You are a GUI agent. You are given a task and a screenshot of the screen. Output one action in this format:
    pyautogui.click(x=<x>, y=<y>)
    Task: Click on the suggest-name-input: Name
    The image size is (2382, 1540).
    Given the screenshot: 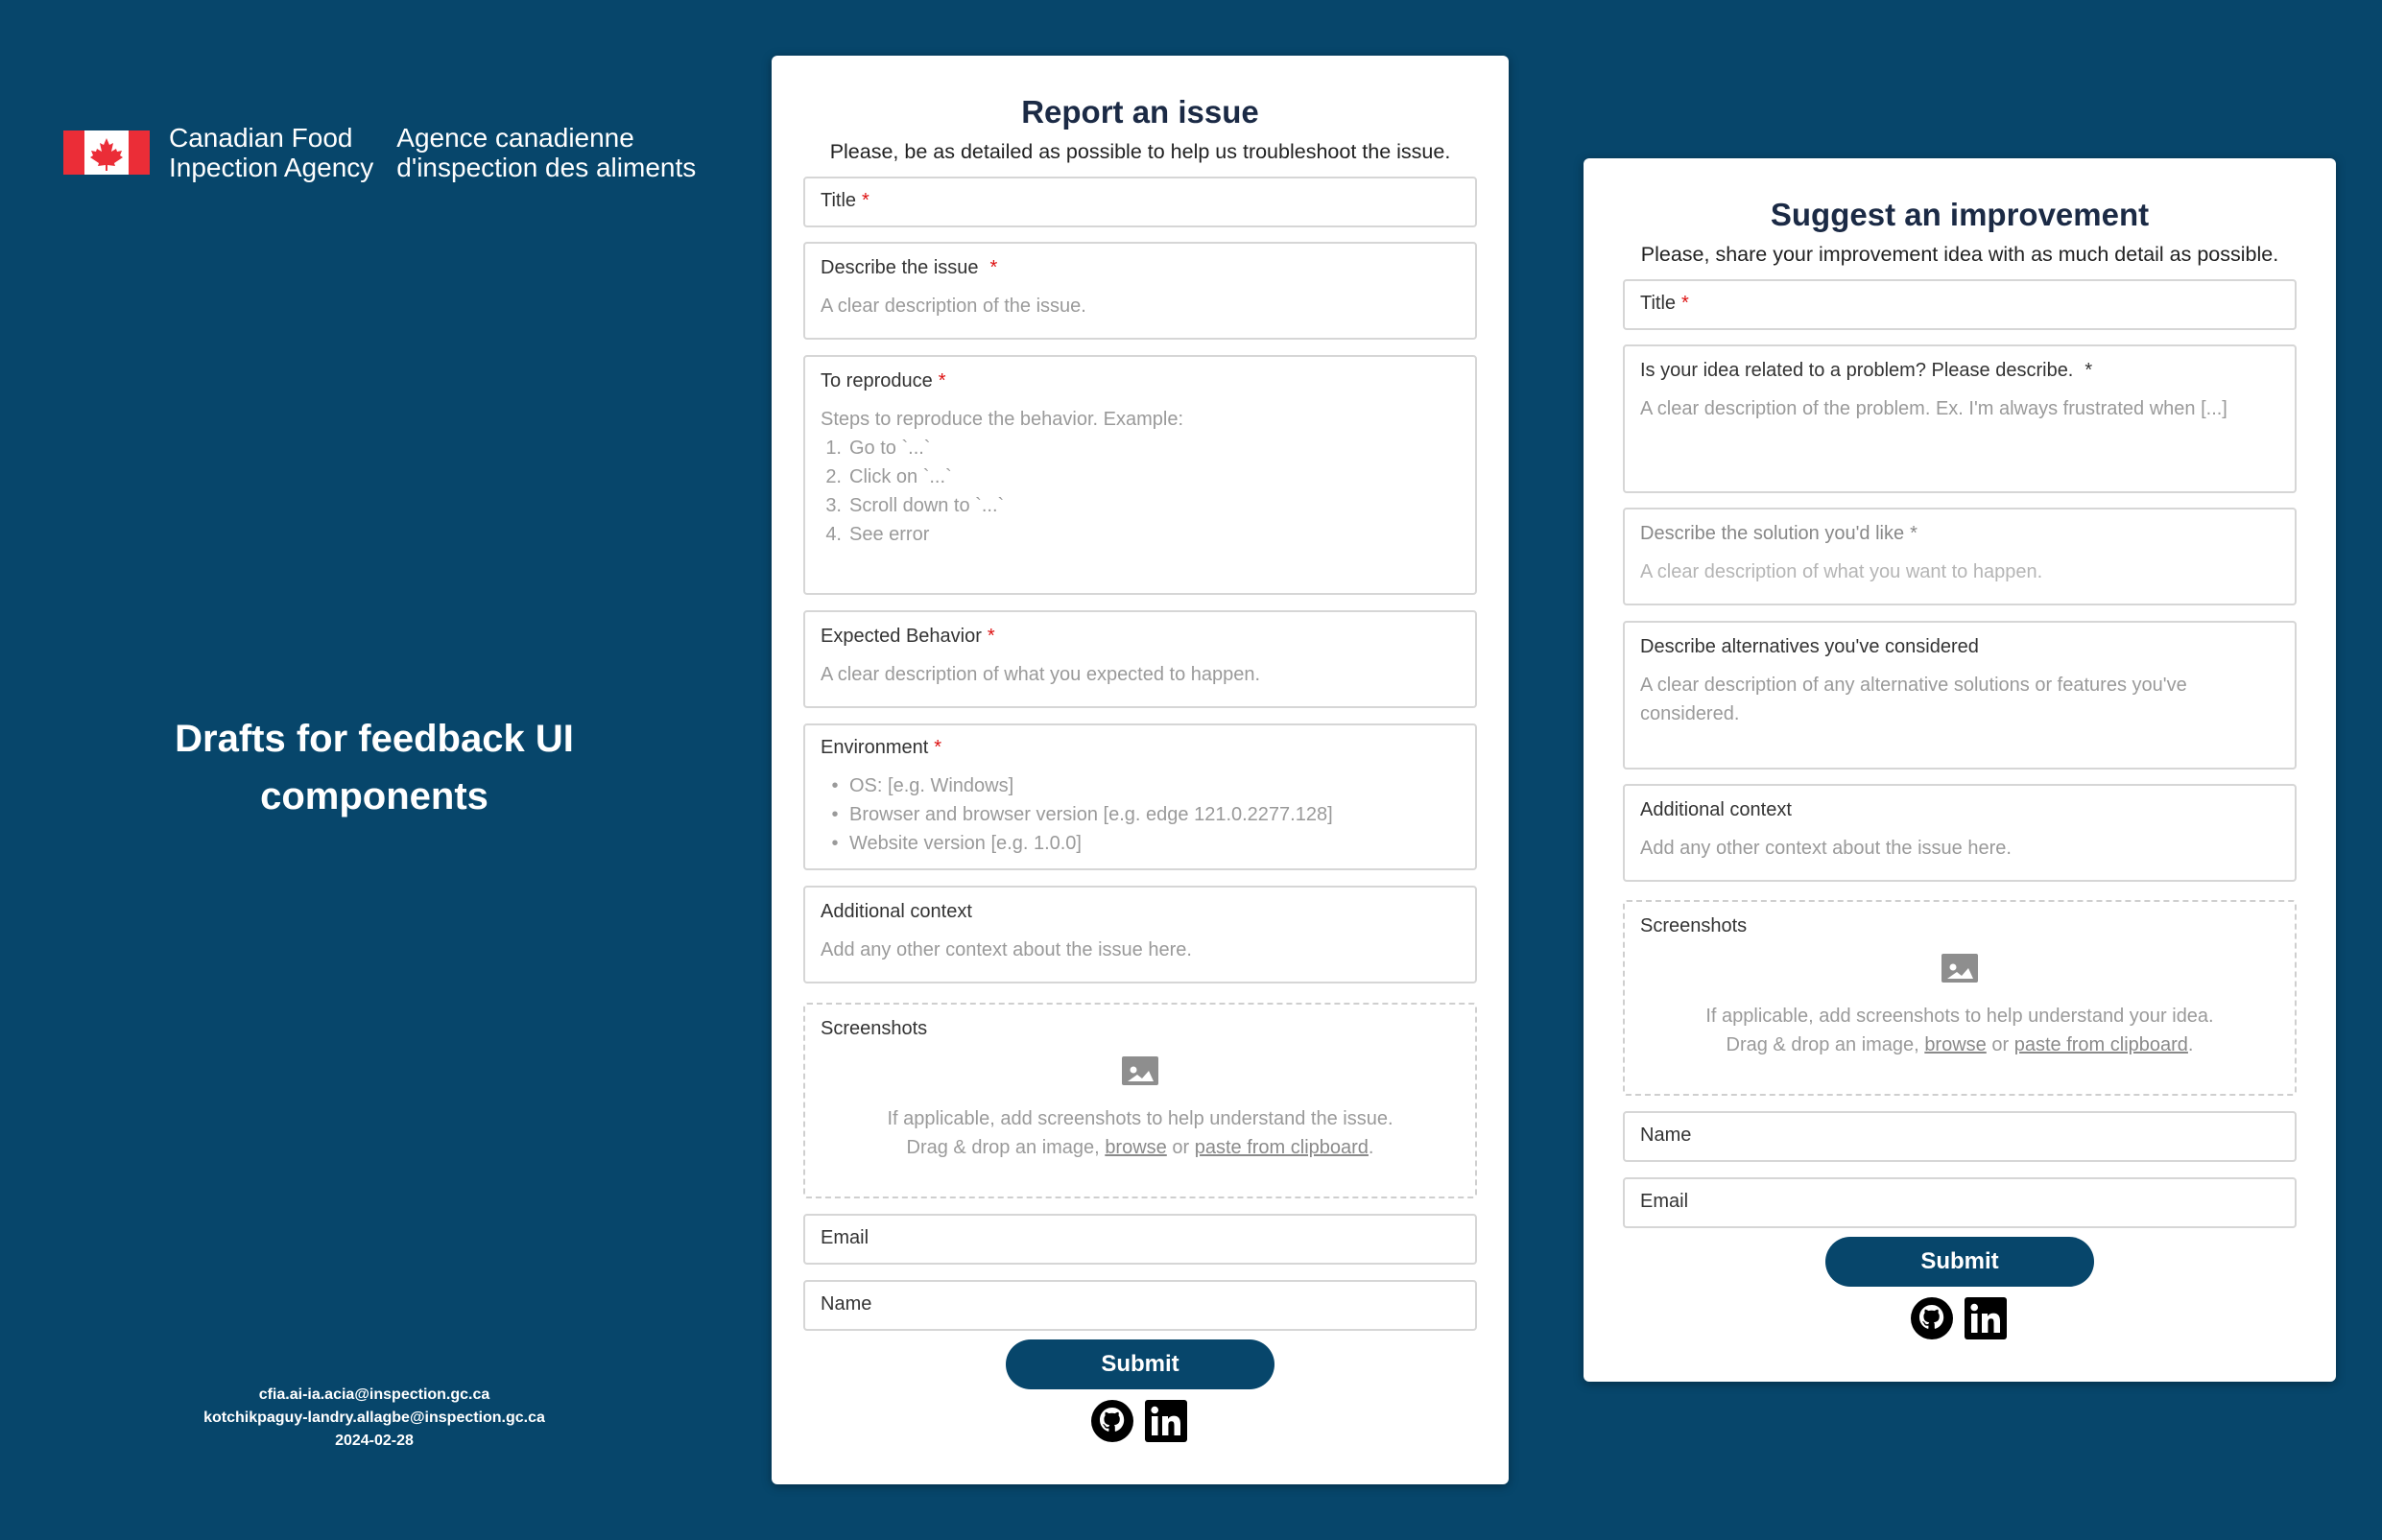 What is the action you would take?
    pyautogui.click(x=1960, y=1136)
    